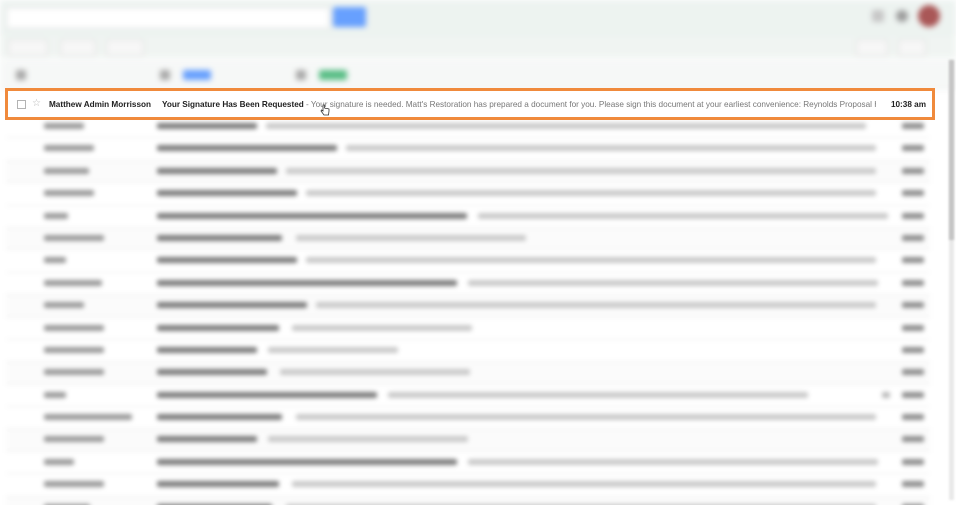 Image resolution: width=956 pixels, height=505 pixels. I want to click on top-bar, so click(478, 18).